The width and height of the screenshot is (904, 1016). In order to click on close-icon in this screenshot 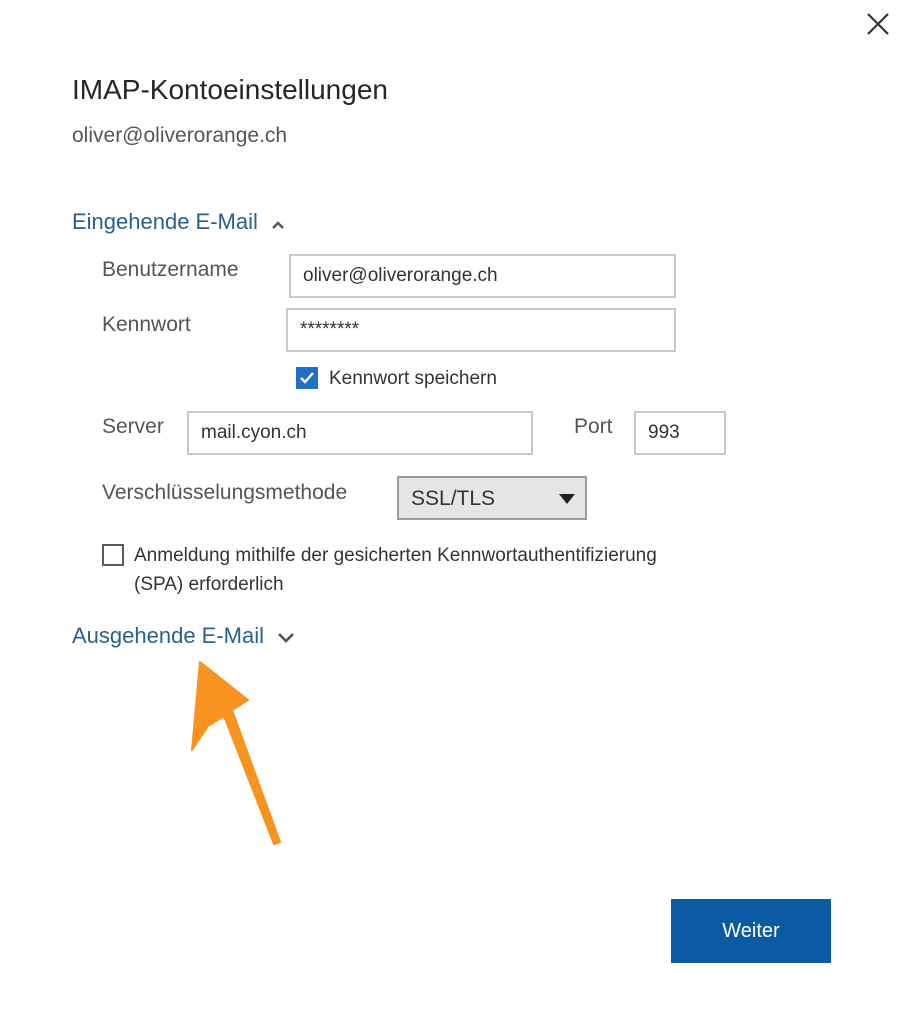, I will do `click(878, 24)`.